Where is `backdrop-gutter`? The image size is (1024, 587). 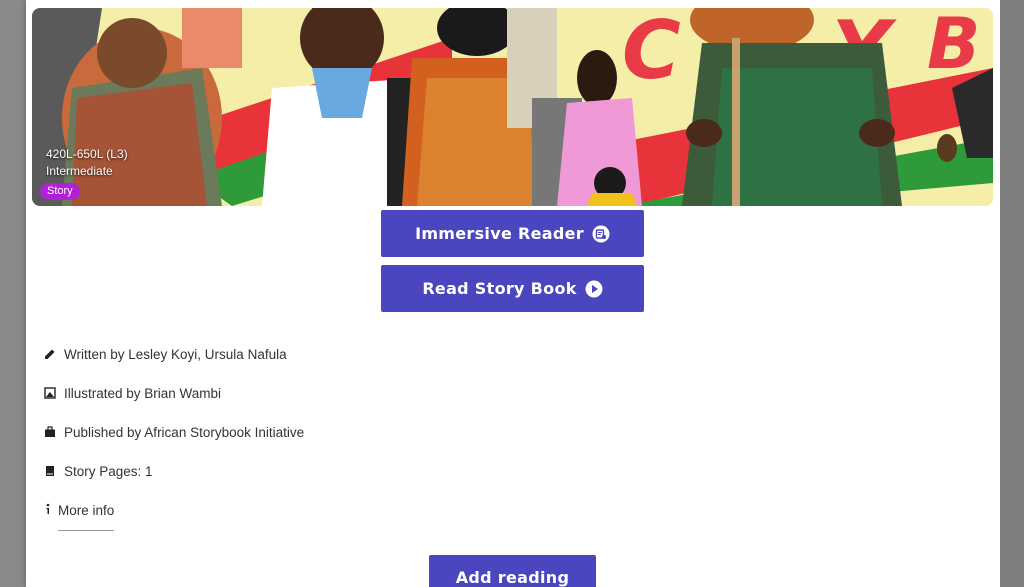
backdrop-gutter is located at coordinates (1012, 293).